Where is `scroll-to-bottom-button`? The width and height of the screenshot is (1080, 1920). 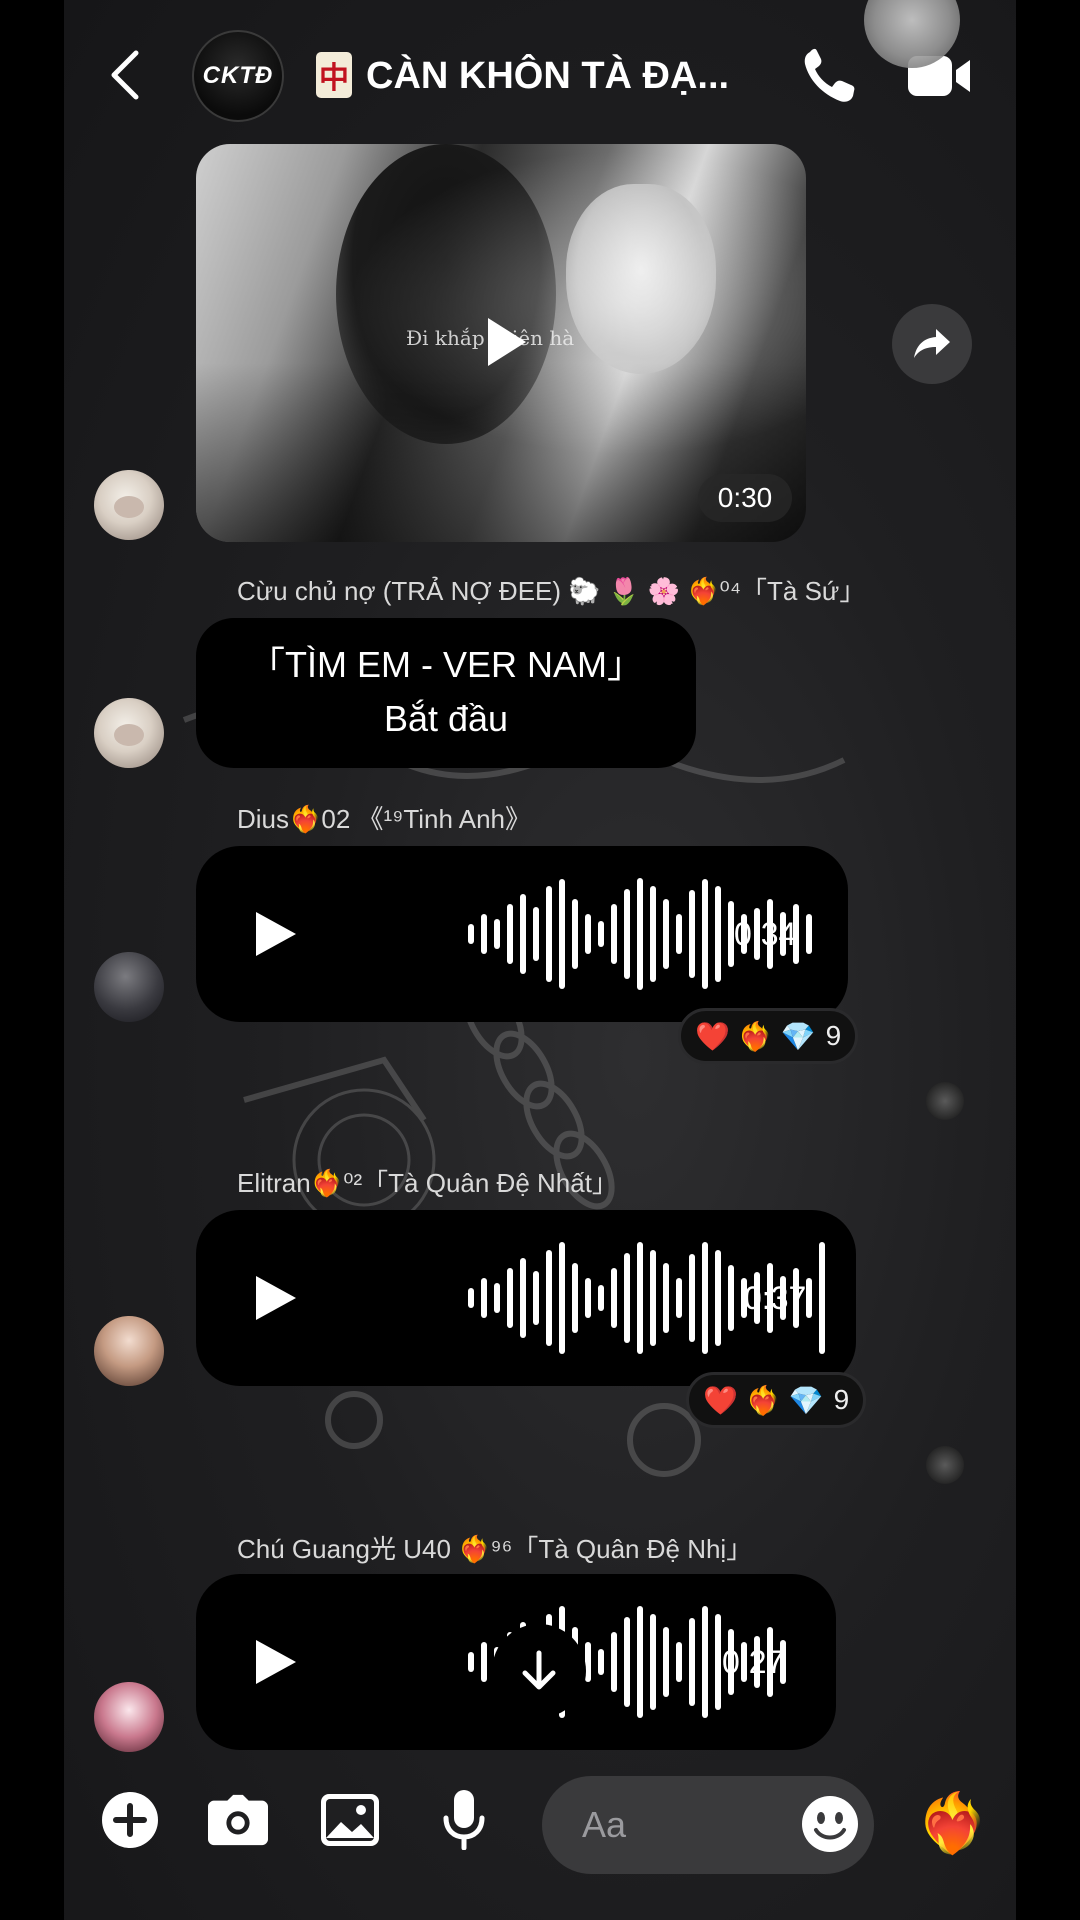
scroll-to-bottom-button is located at coordinates (539, 1671).